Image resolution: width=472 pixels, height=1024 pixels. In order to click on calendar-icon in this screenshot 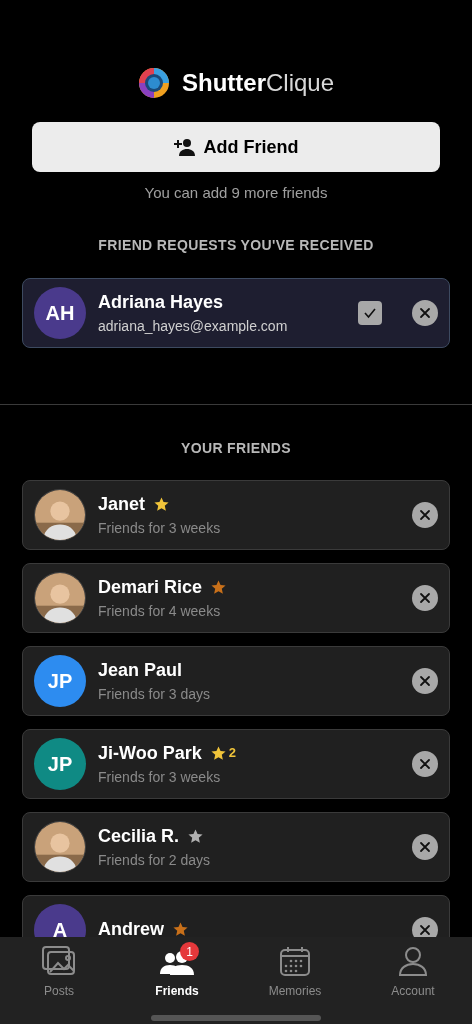, I will do `click(295, 961)`.